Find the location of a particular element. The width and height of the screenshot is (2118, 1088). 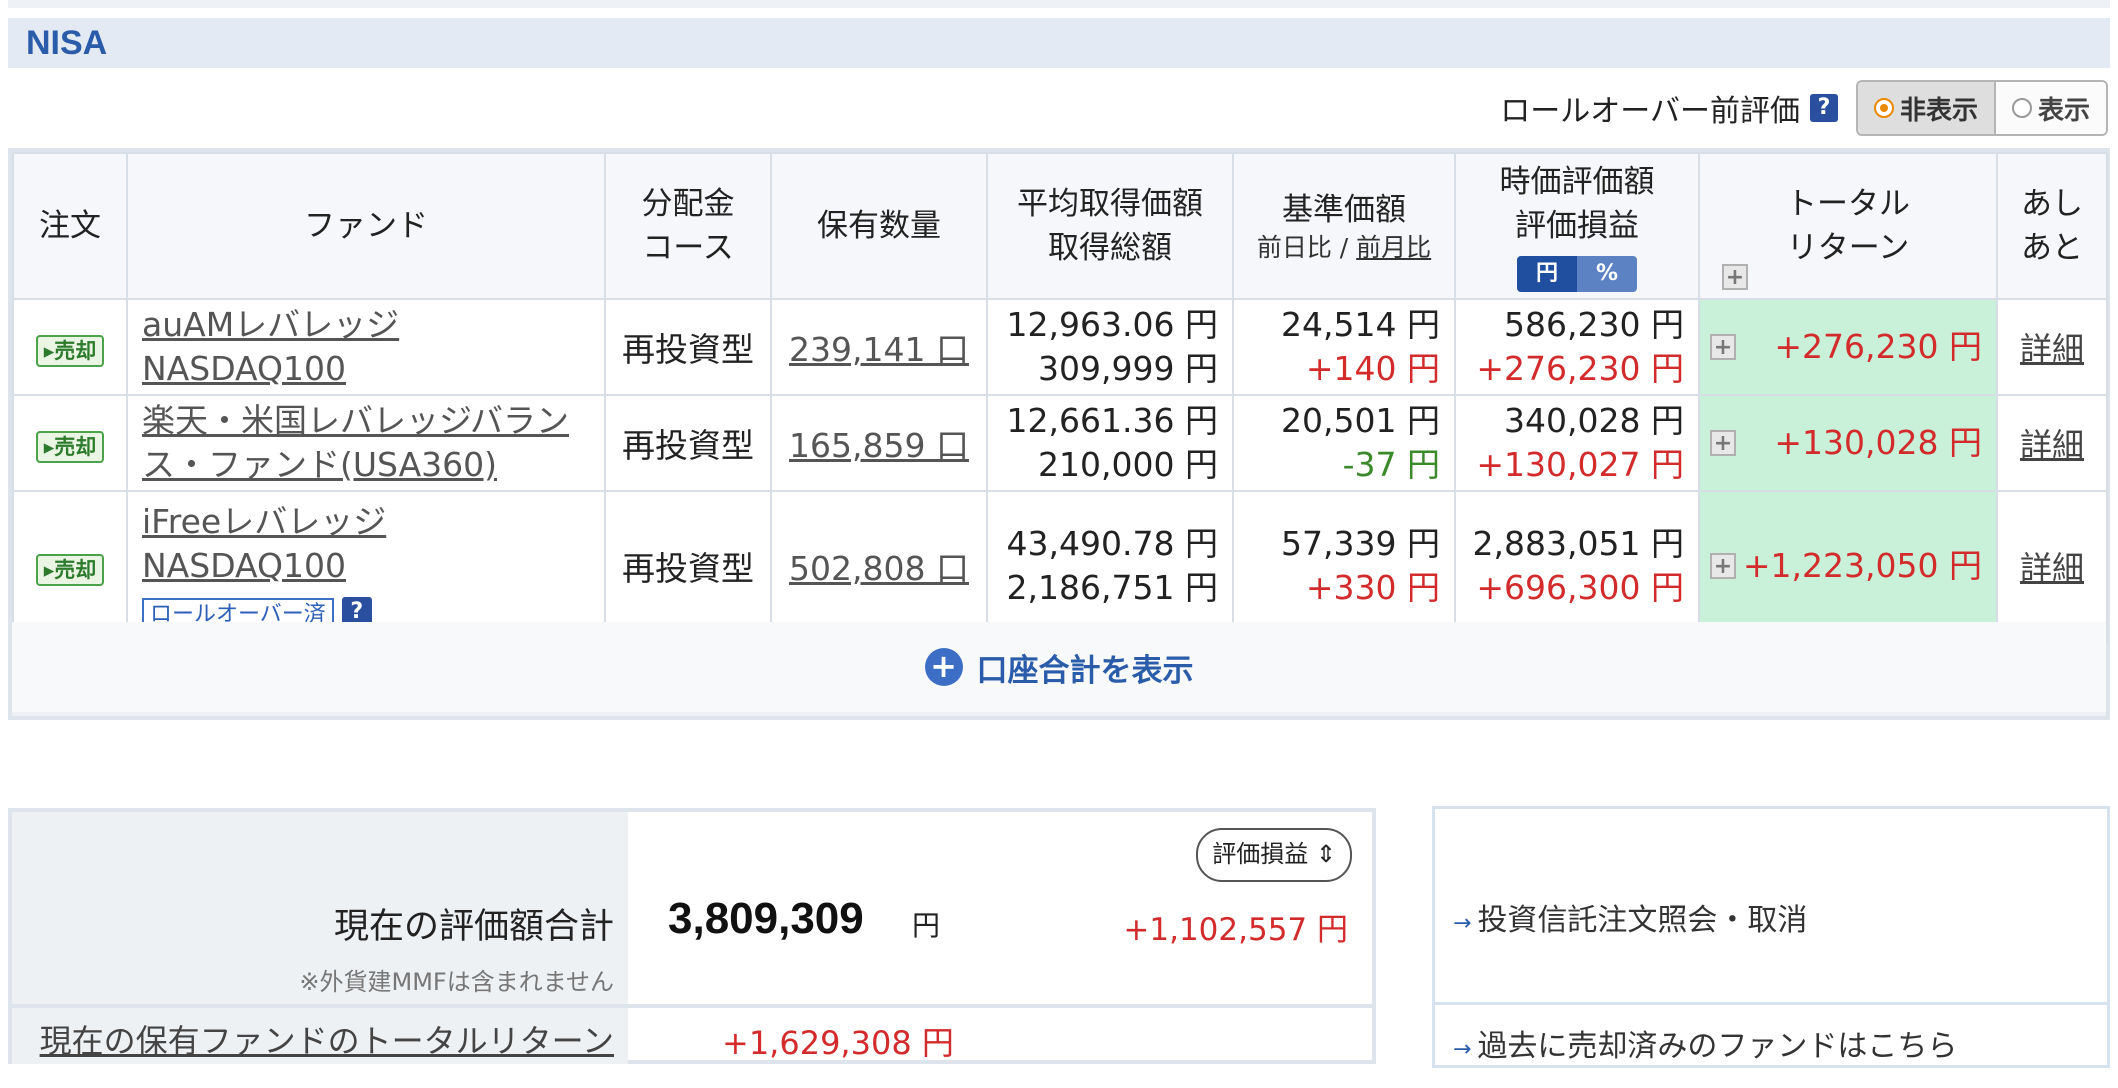

toggle-show-label: 表示 is located at coordinates (2063, 110).